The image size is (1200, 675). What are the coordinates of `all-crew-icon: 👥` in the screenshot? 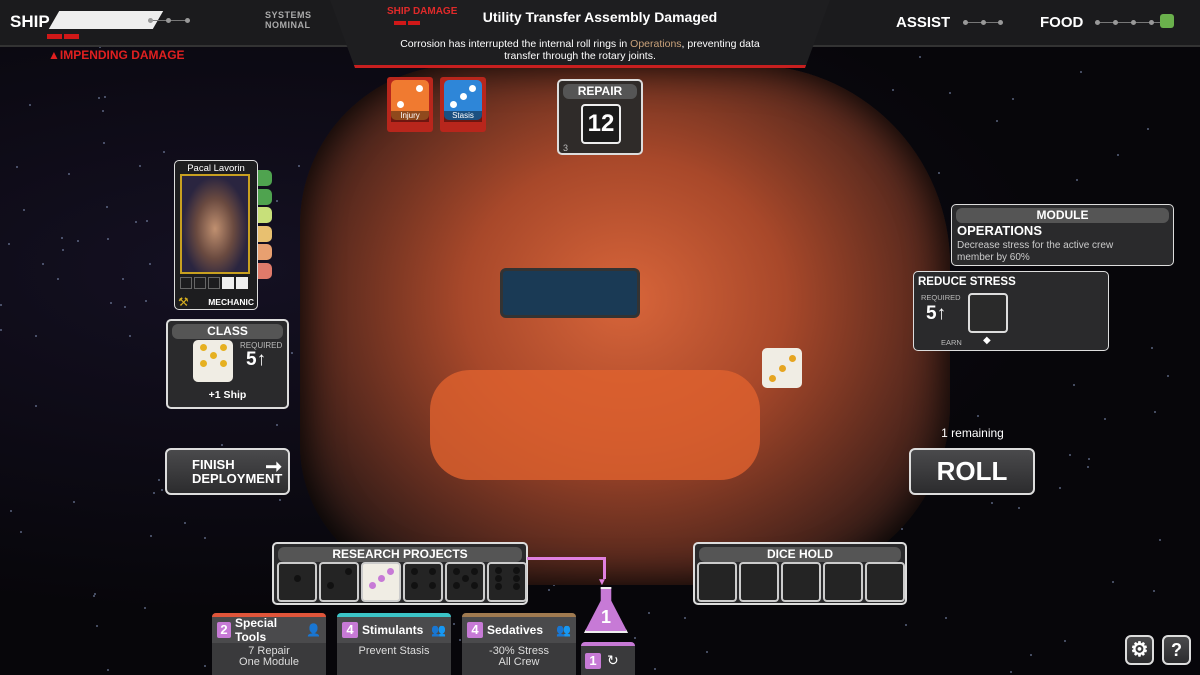 It's located at (563, 630).